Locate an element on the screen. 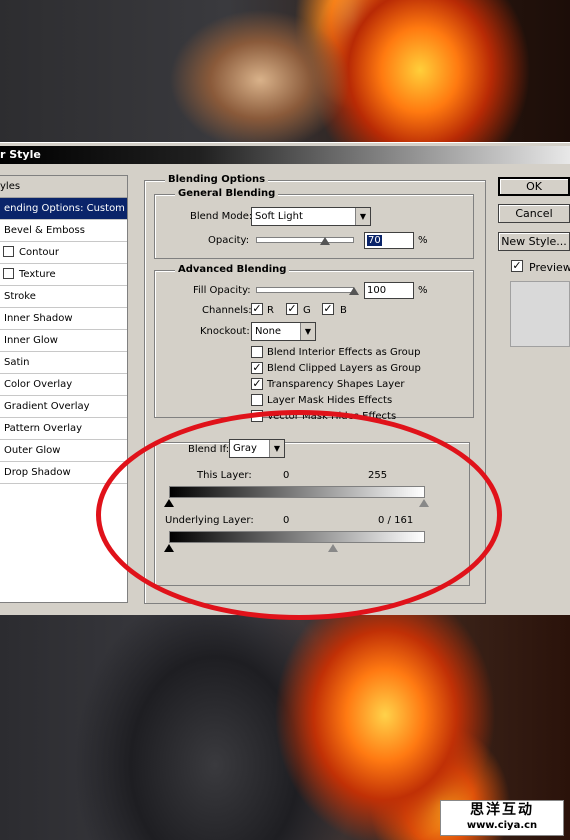  this-layer-white-thumb is located at coordinates (424, 503).